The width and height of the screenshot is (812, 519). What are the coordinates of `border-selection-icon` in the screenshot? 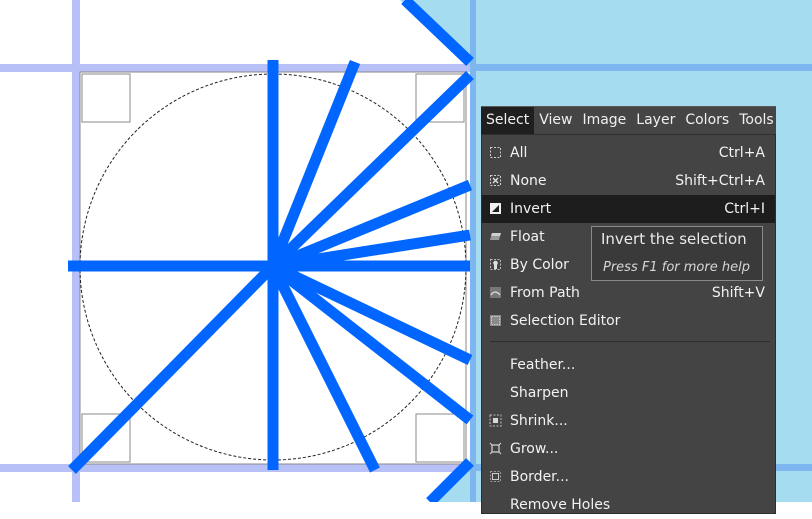 It's located at (495, 476).